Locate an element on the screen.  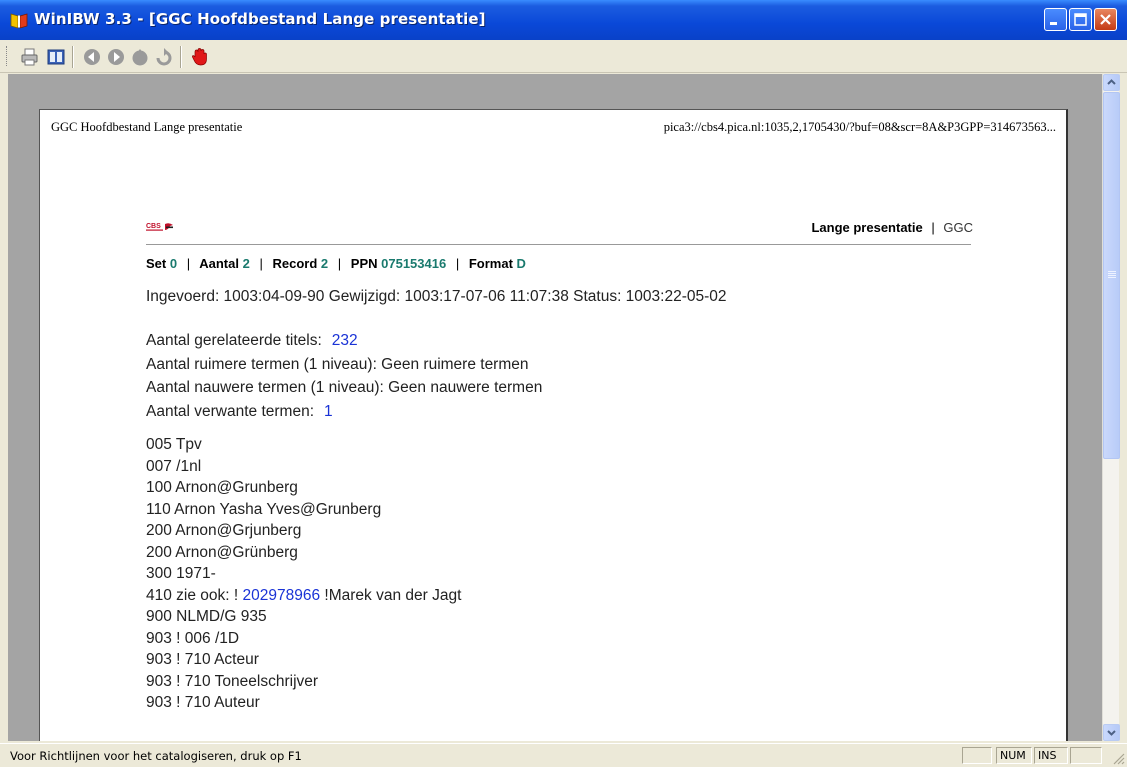
cbs-logo: CBS is located at coordinates (159, 227).